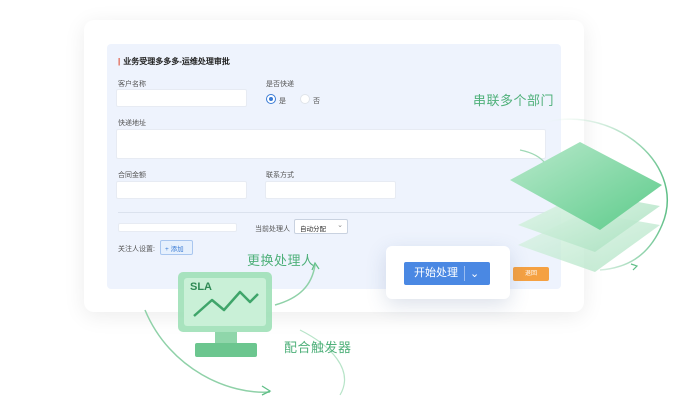 This screenshot has height=417, width=693. Describe the element at coordinates (281, 260) in the screenshot. I see `caption-change-handler: 更换处理人` at that location.